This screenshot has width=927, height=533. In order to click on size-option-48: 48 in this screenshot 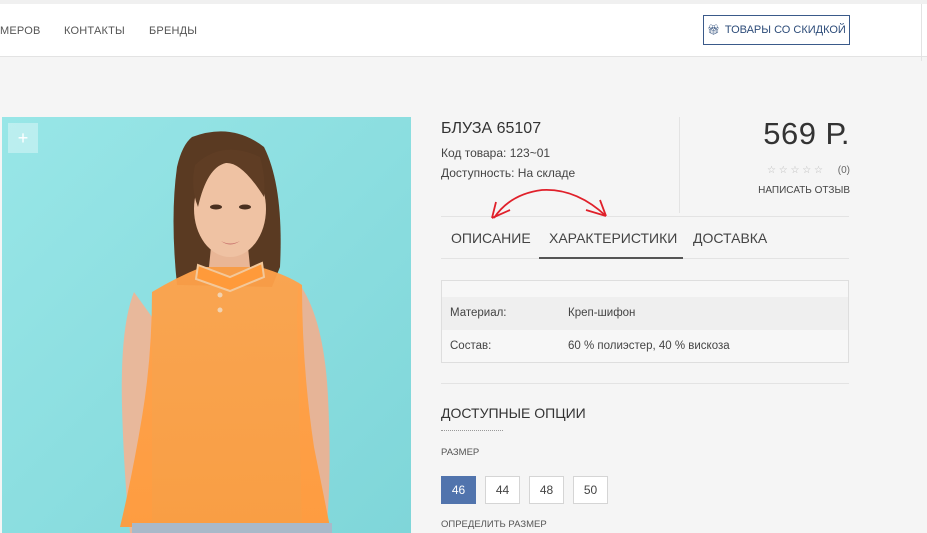, I will do `click(546, 490)`.